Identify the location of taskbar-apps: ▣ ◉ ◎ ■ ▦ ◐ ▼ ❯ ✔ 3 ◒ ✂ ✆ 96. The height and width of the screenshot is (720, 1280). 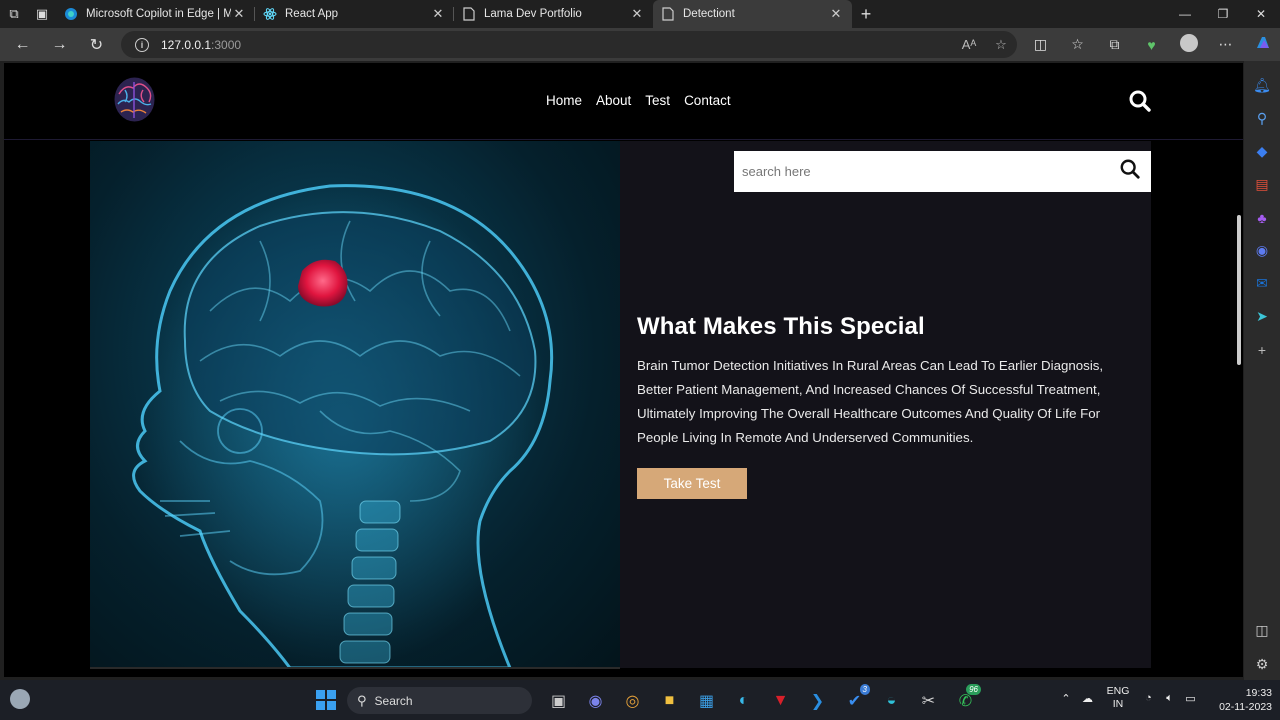
(762, 698).